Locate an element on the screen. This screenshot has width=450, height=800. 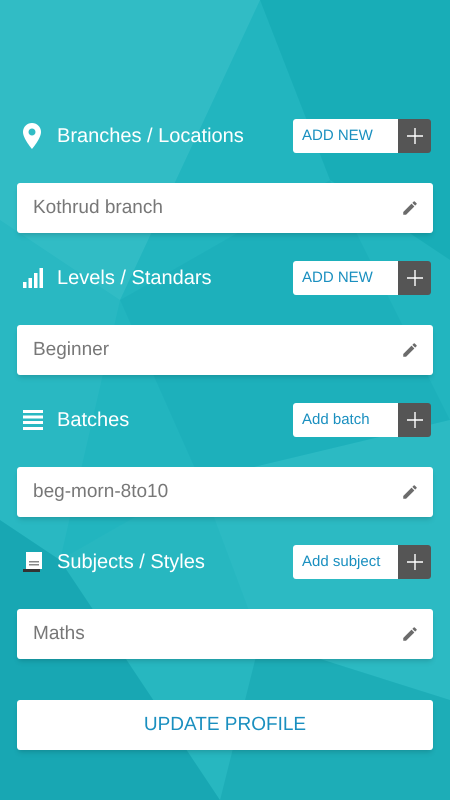
list-lines-icon is located at coordinates (33, 420).